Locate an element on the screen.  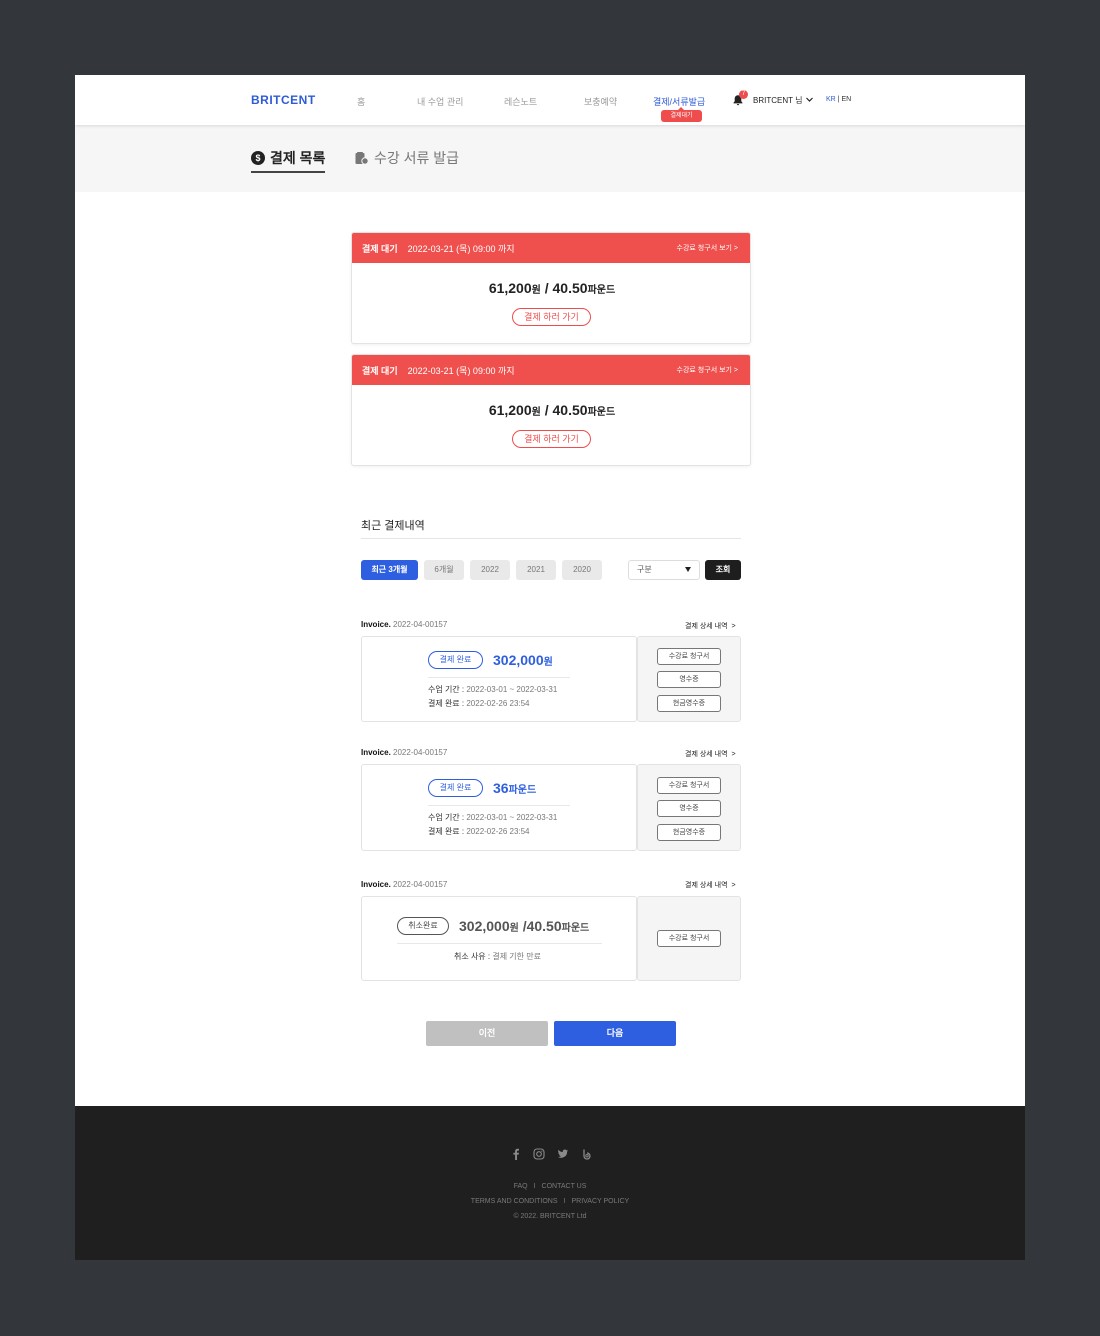
terms-link: TERMS AND CONDITIONS is located at coordinates (514, 1201).